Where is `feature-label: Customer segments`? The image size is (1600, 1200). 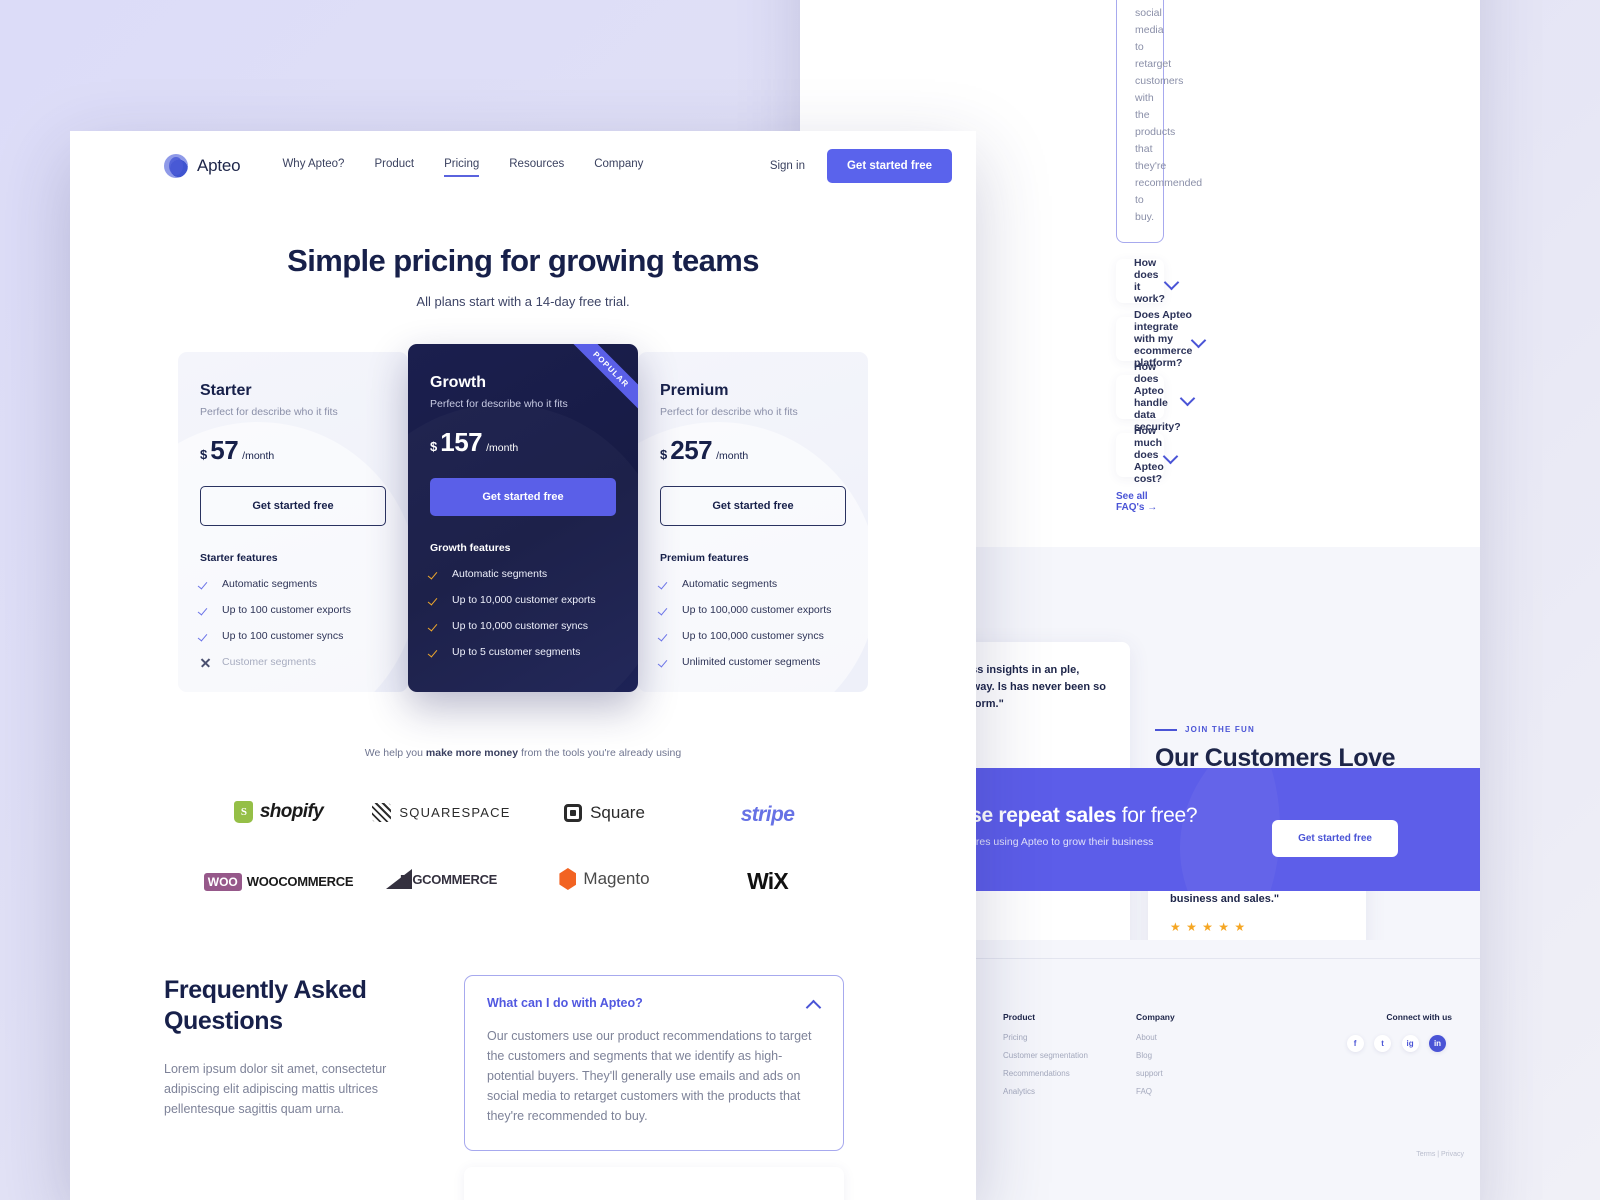 feature-label: Customer segments is located at coordinates (269, 662).